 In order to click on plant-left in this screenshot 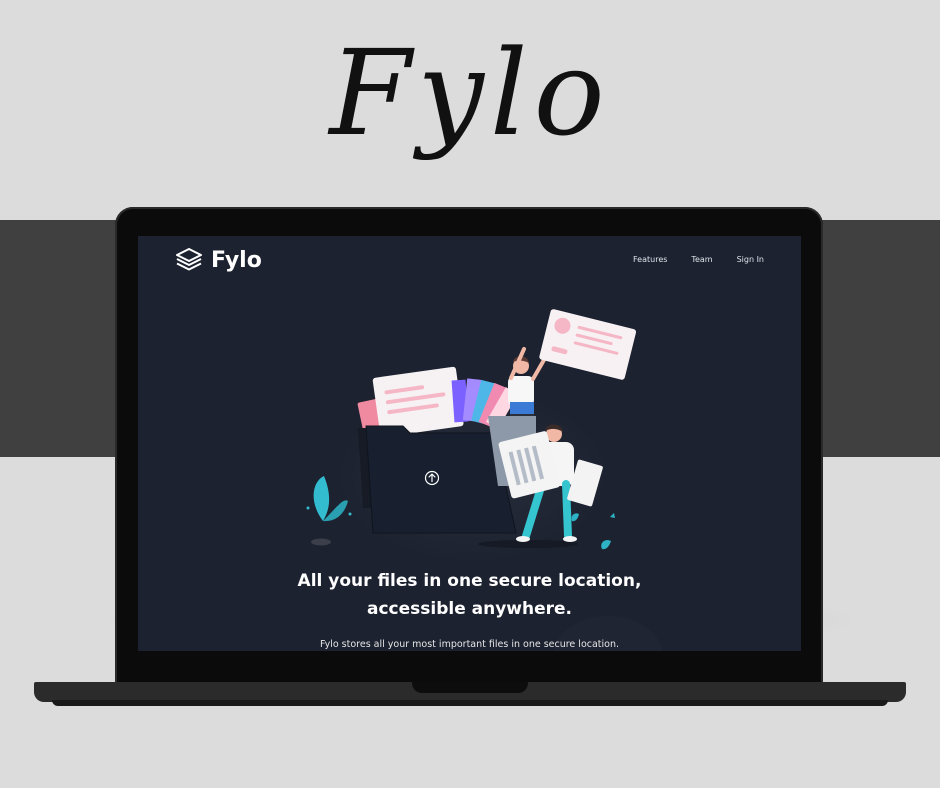, I will do `click(329, 511)`.